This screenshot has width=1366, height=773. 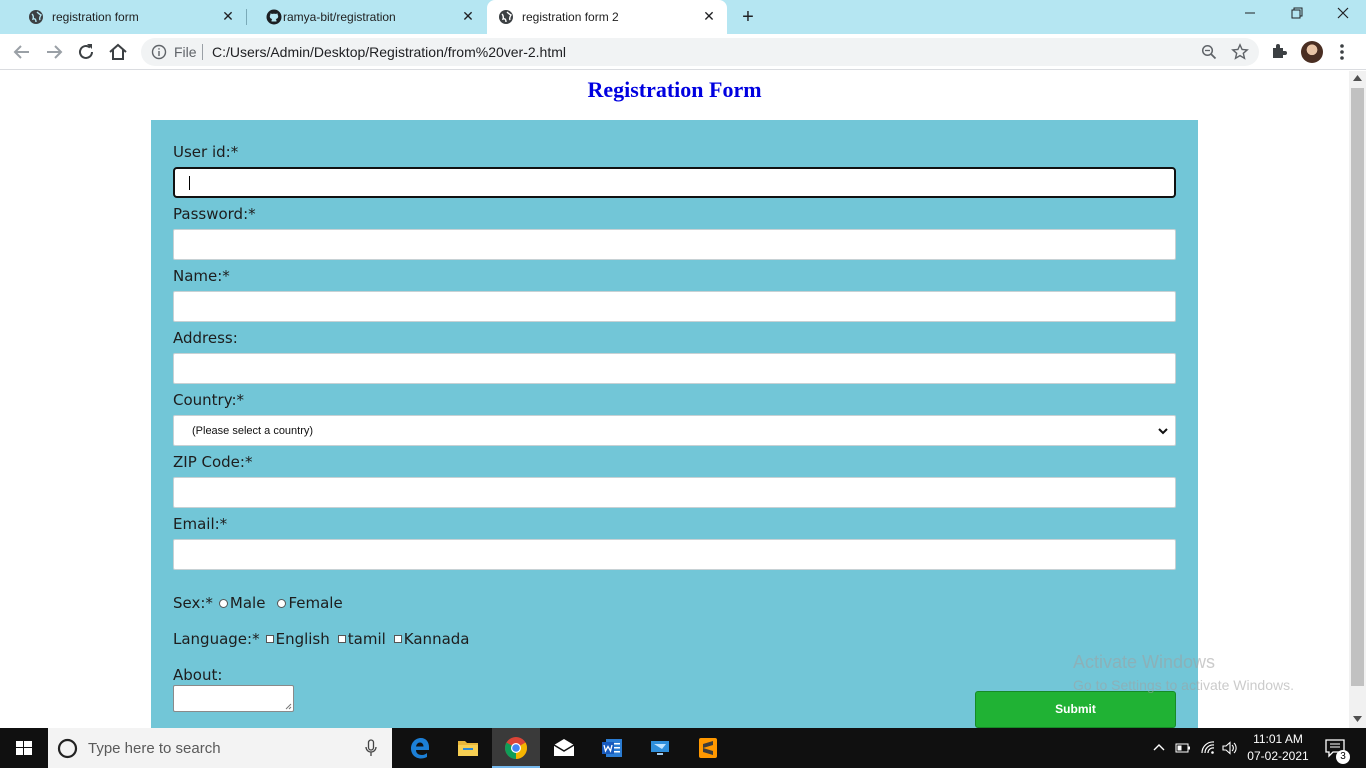 I want to click on clock-time: 11:01 AM, so click(x=1278, y=739).